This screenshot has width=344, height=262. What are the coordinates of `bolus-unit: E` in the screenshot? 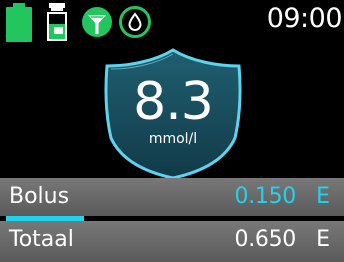 It's located at (323, 196).